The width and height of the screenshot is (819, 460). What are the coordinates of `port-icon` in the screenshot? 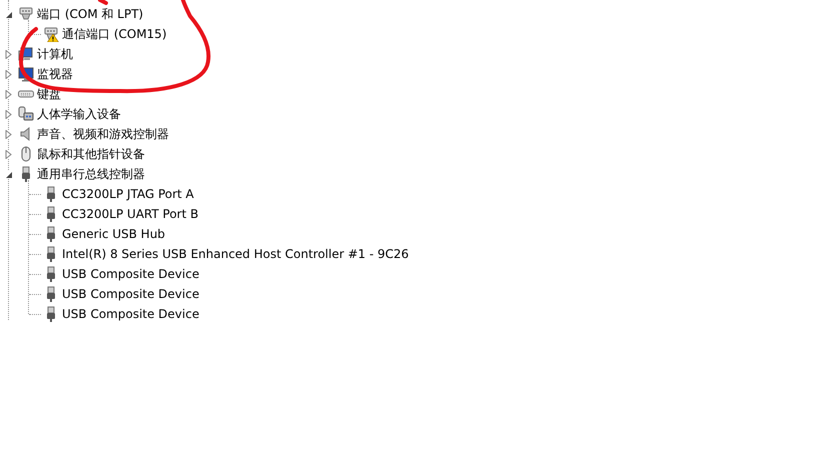 It's located at (26, 14).